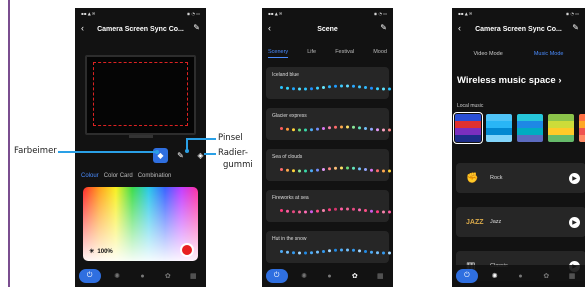 The height and width of the screenshot is (287, 585). Describe the element at coordinates (118, 176) in the screenshot. I see `tab-color-card: Color Card` at that location.